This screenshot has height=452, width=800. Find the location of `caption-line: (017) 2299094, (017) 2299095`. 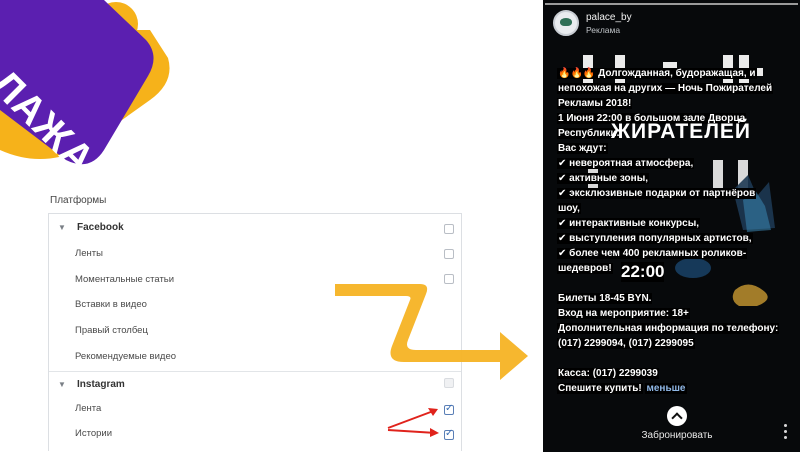

caption-line: (017) 2299094, (017) 2299095 is located at coordinates (626, 343).